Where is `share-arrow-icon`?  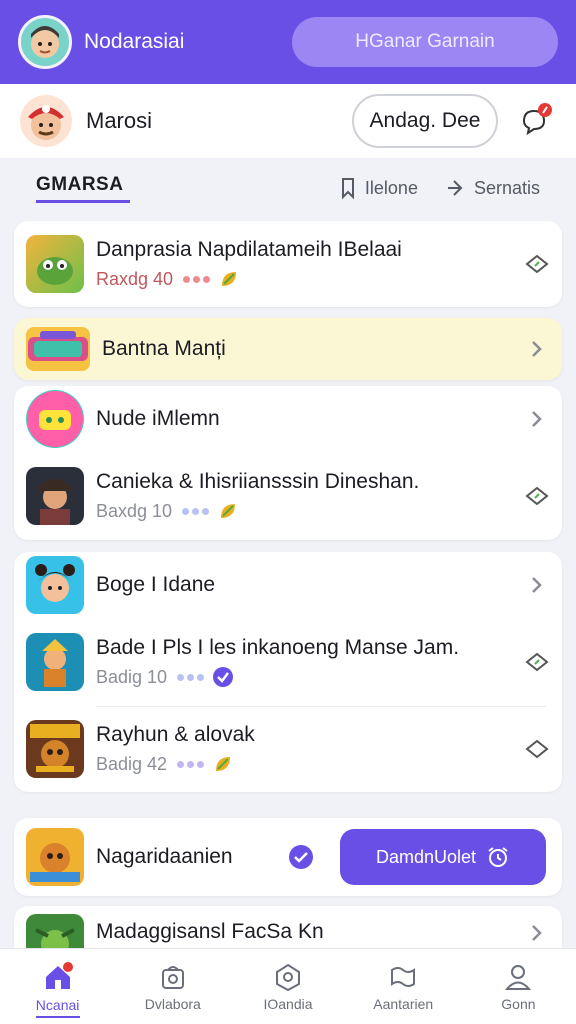
share-arrow-icon is located at coordinates (455, 188).